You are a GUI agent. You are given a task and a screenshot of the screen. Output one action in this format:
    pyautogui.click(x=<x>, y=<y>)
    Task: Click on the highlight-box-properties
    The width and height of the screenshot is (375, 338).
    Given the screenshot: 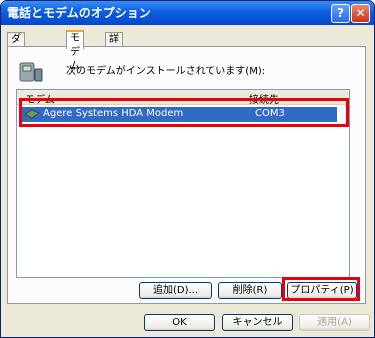 What is the action you would take?
    pyautogui.click(x=321, y=289)
    